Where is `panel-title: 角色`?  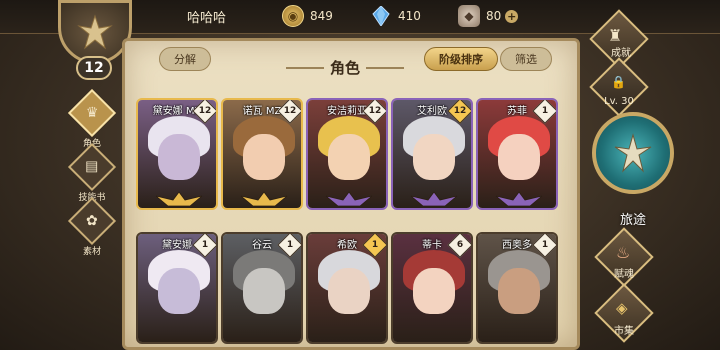
panel-title: 角色 is located at coordinates (345, 68).